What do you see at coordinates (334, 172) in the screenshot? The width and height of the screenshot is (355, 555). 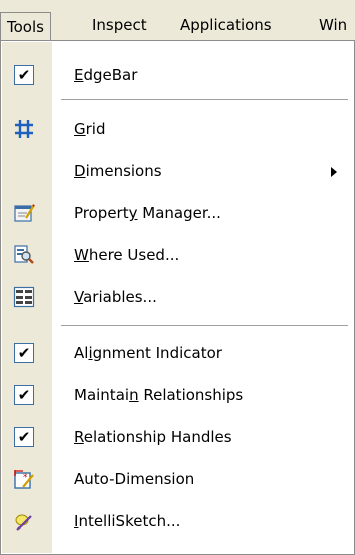 I see `submenu-arrow-icon` at bounding box center [334, 172].